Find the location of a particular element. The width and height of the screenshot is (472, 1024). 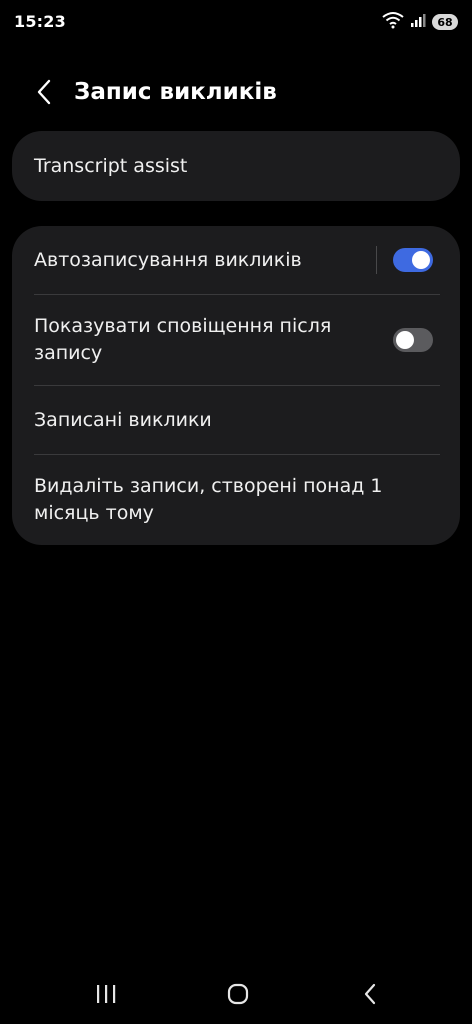

show-notification-line1: Показувати сповіщення після is located at coordinates (183, 326).